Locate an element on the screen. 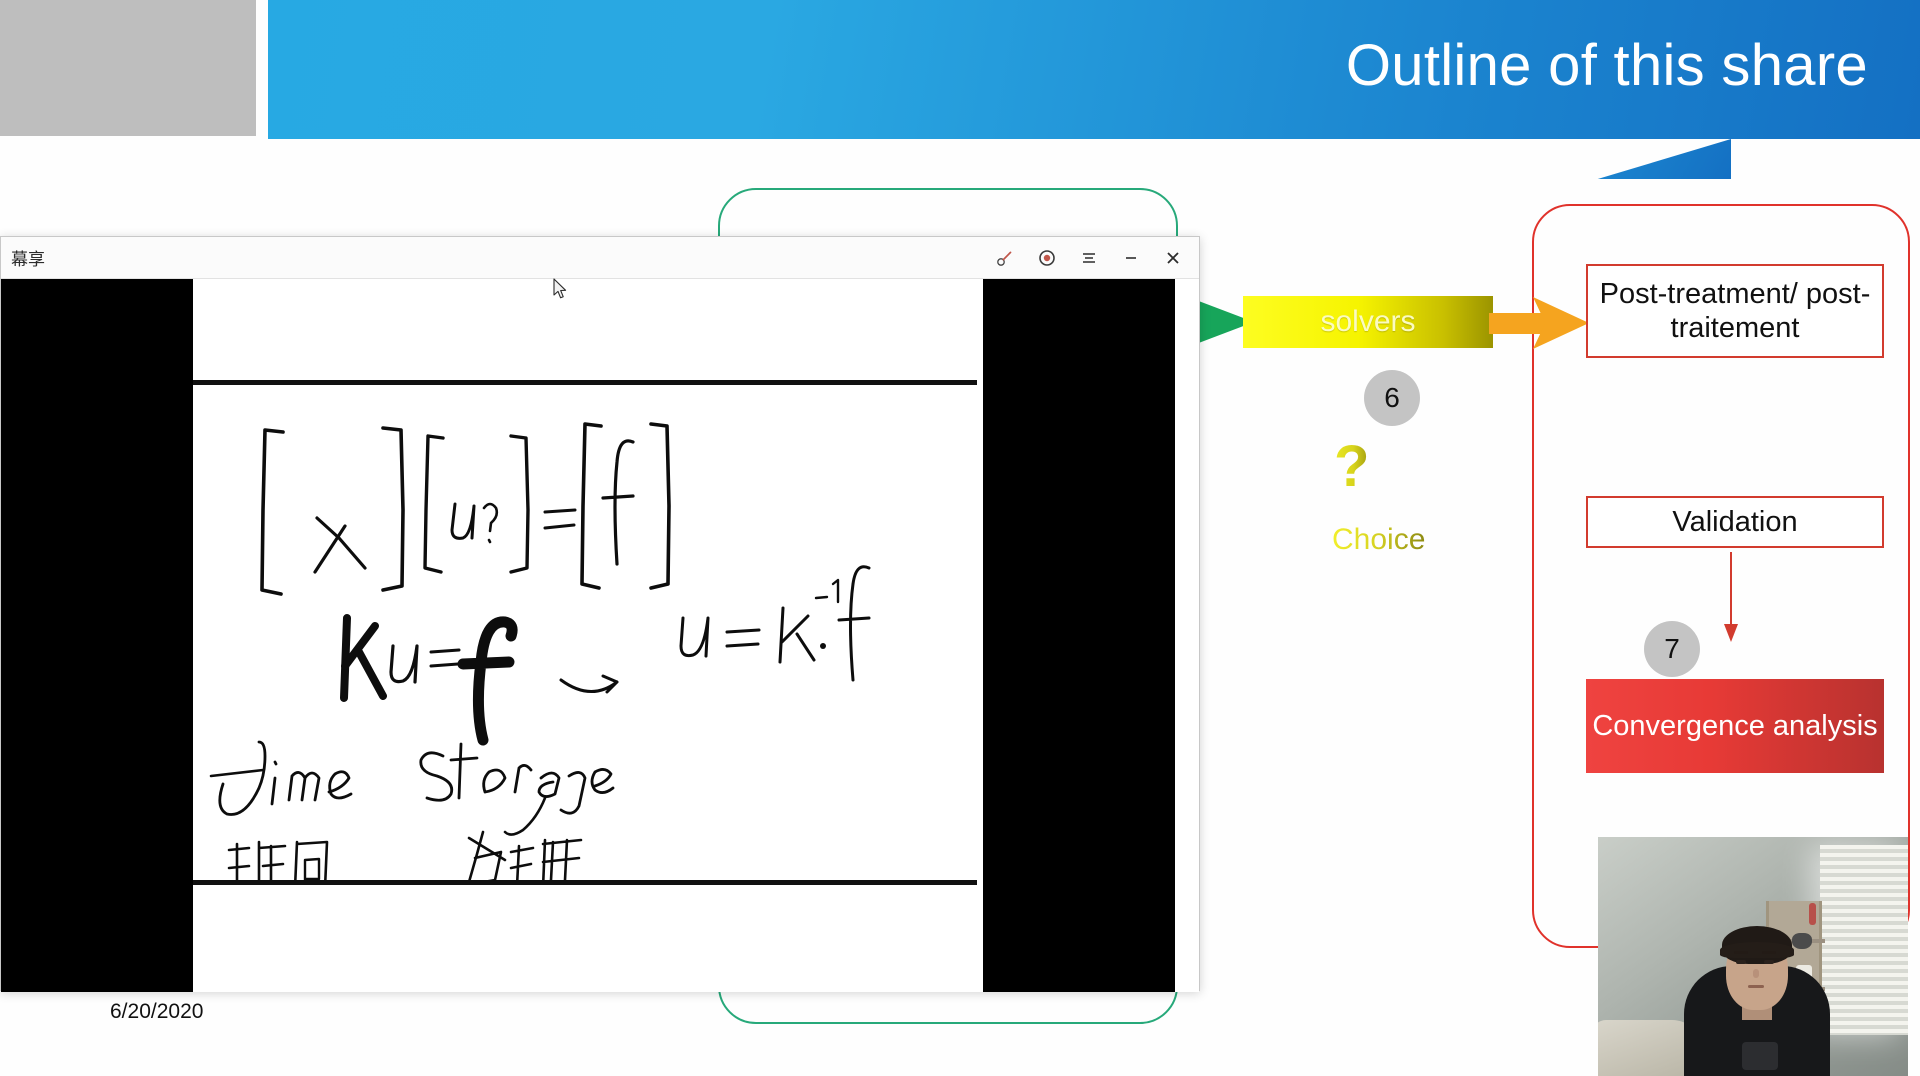  step-badge-6: 6 is located at coordinates (1392, 398).